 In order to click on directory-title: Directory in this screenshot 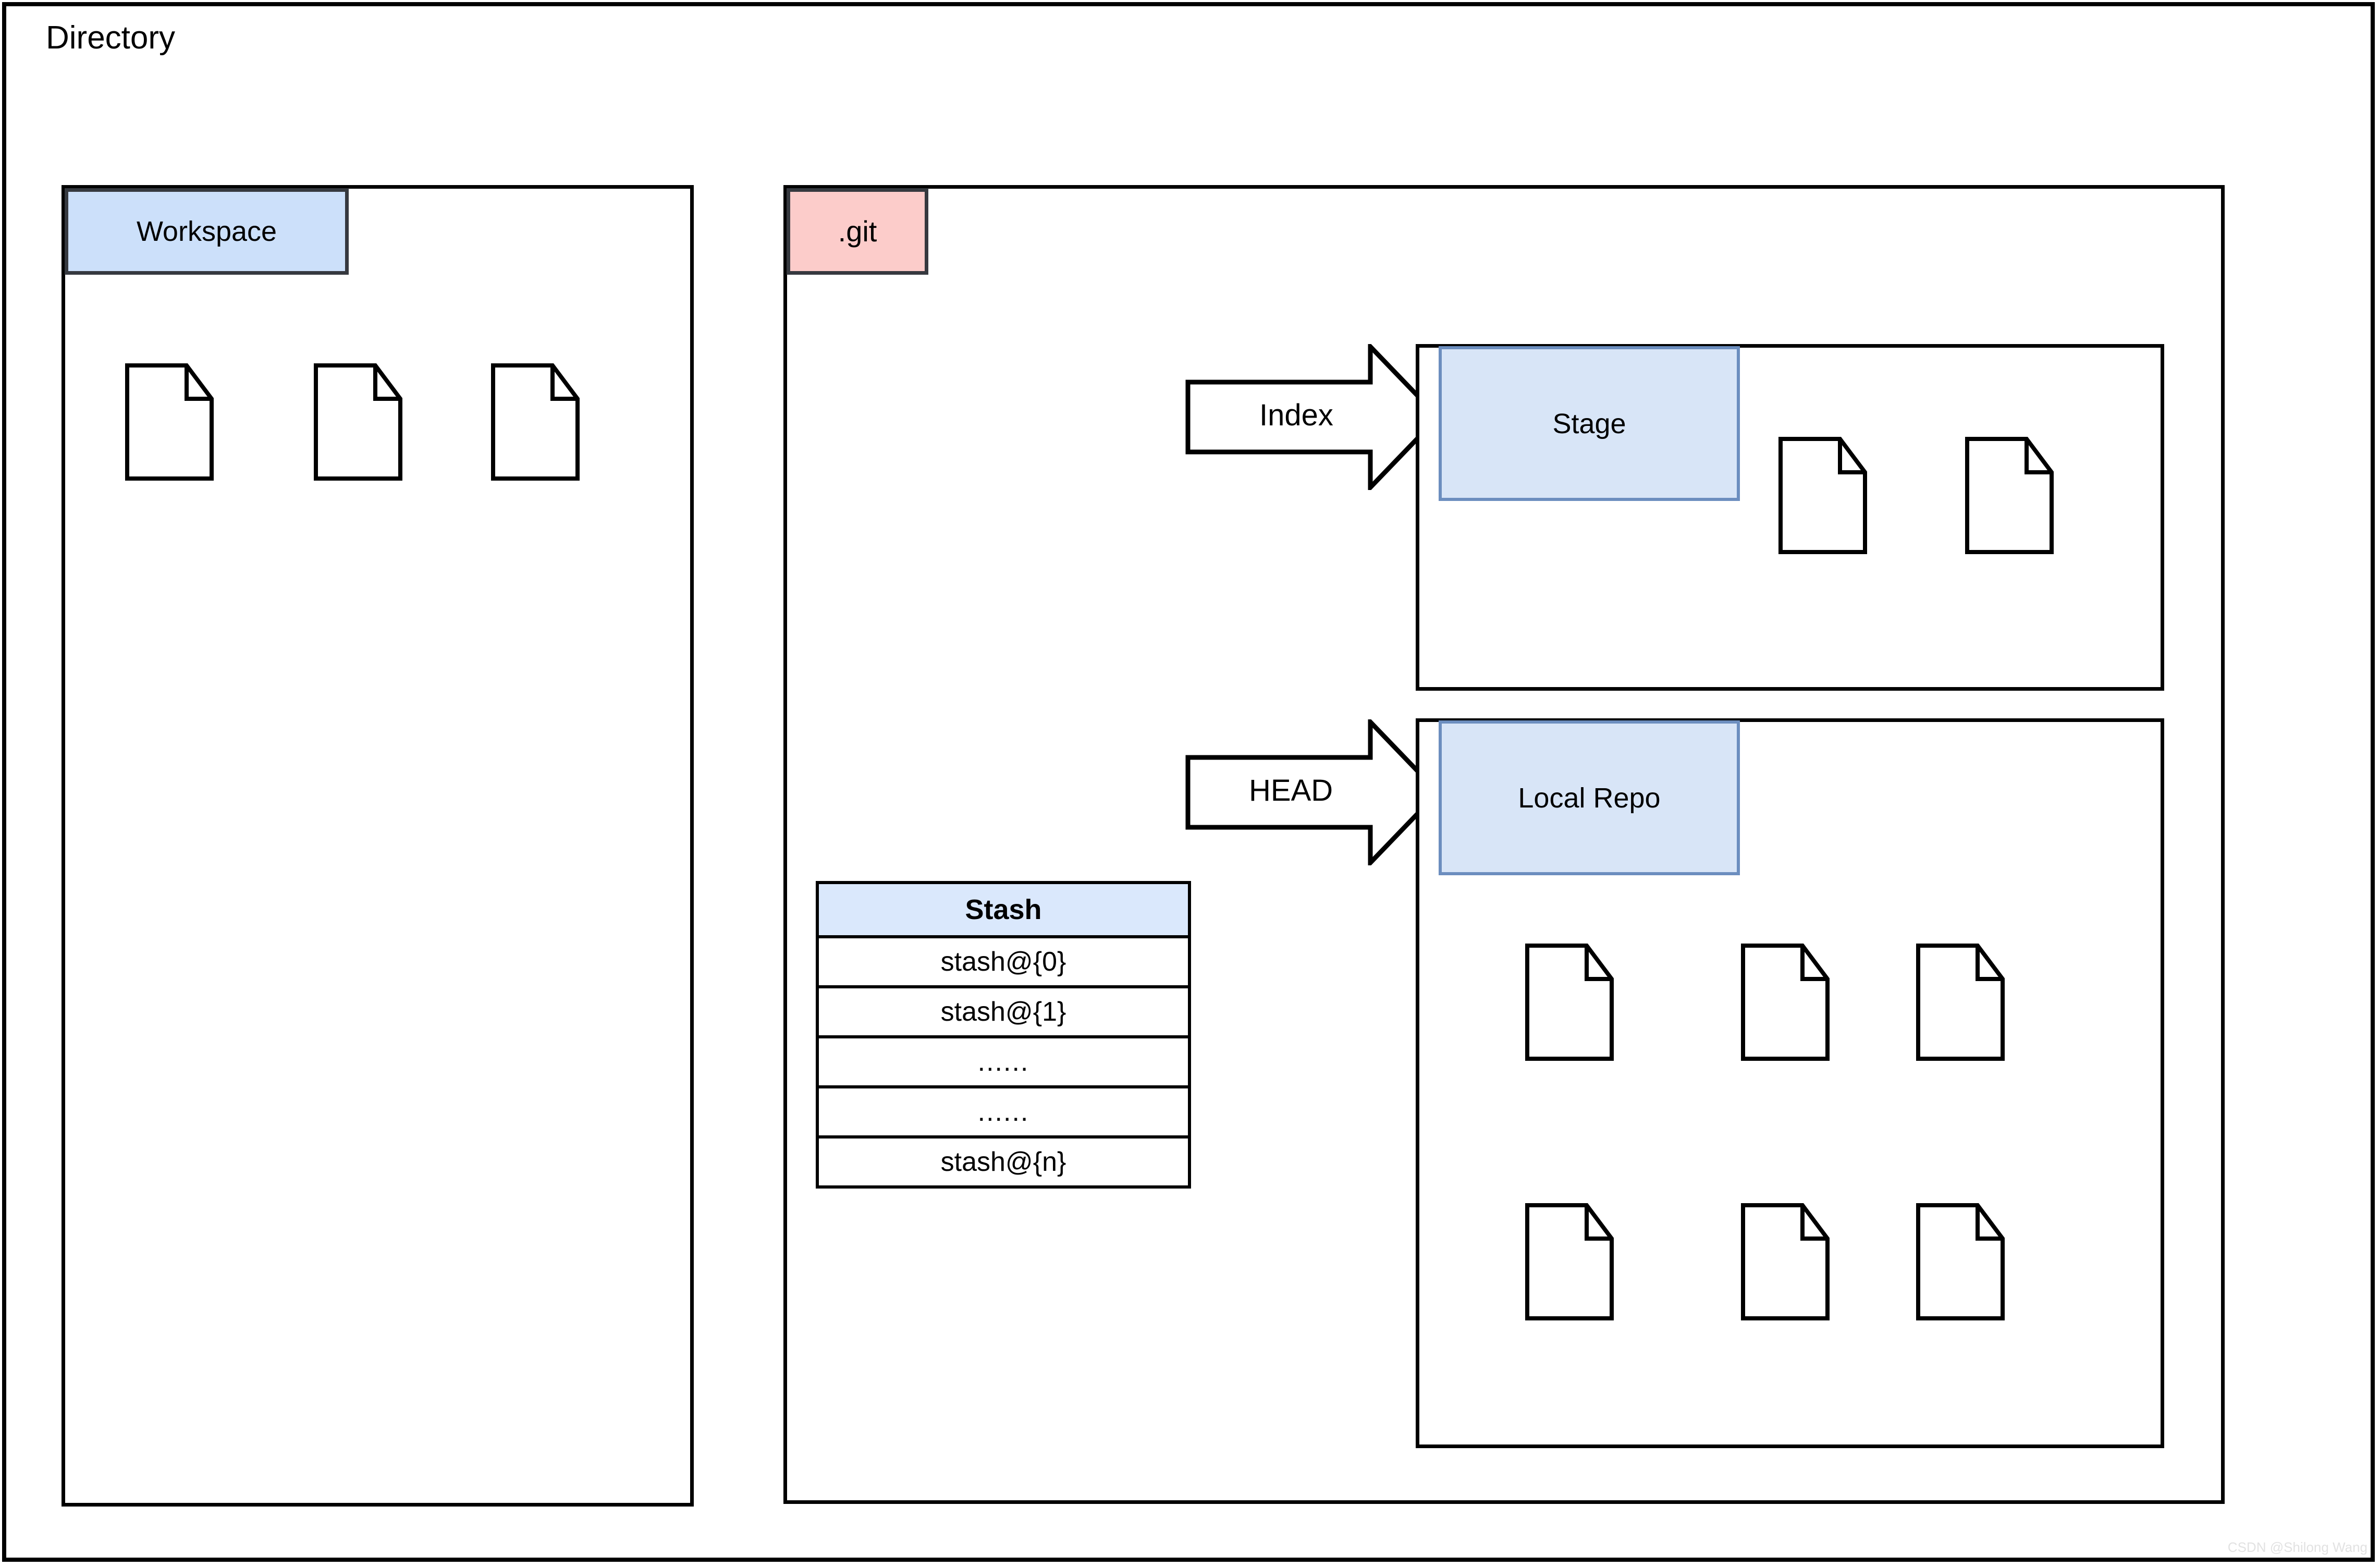, I will do `click(111, 38)`.